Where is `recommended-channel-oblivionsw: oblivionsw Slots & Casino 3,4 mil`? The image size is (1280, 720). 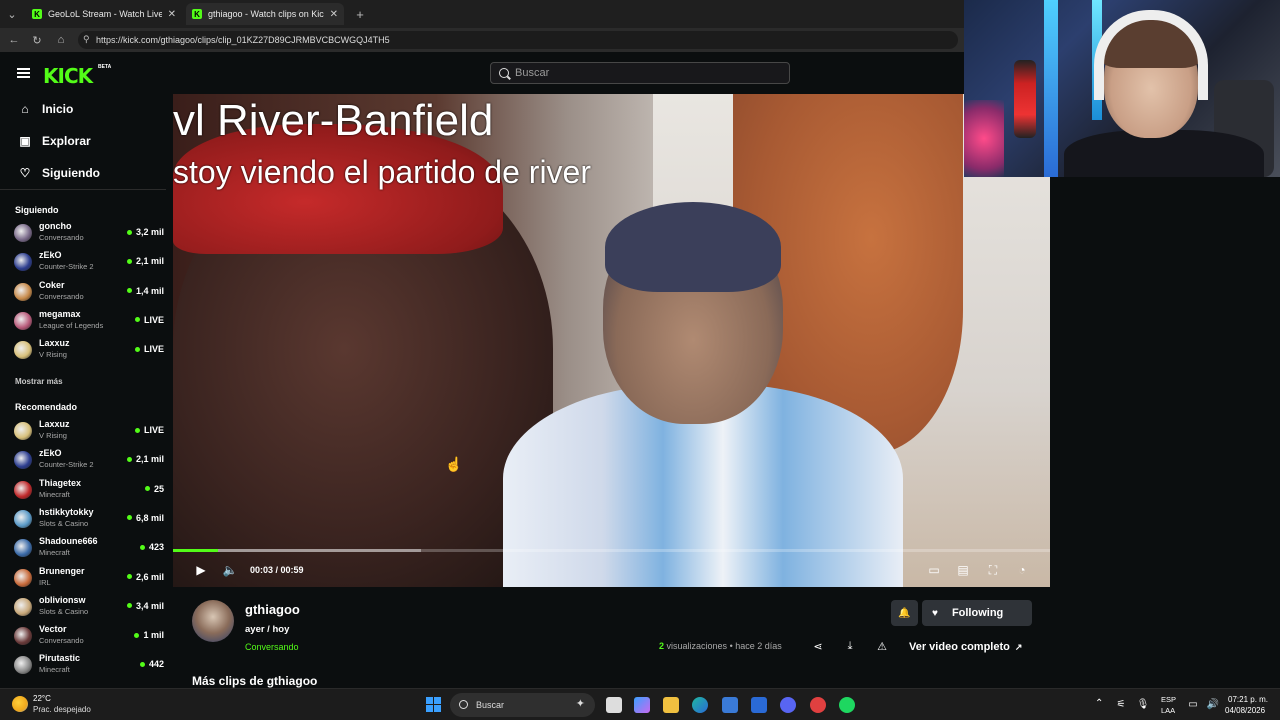 recommended-channel-oblivionsw: oblivionsw Slots & Casino 3,4 mil is located at coordinates (89, 608).